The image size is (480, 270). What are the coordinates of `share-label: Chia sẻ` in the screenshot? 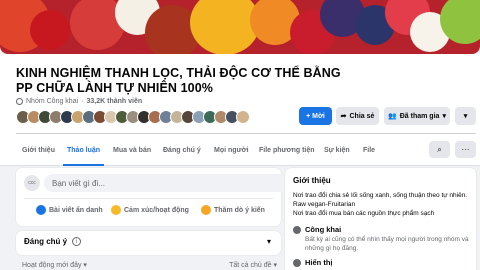 It's located at (362, 116).